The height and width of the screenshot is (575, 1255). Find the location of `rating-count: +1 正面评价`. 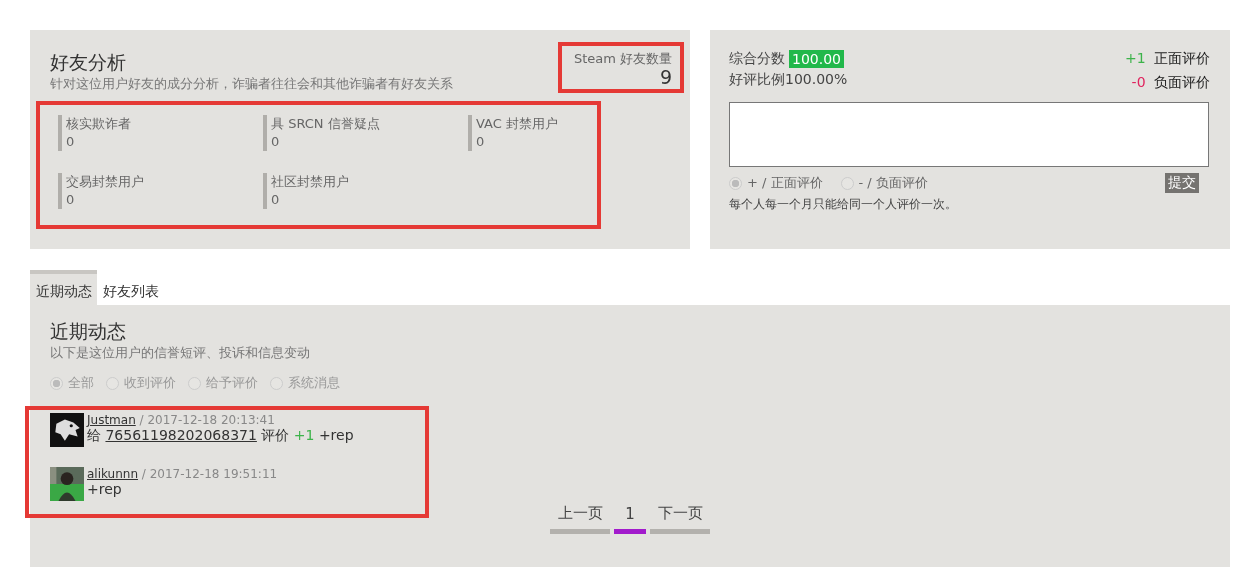

rating-count: +1 正面评价 is located at coordinates (1167, 58).